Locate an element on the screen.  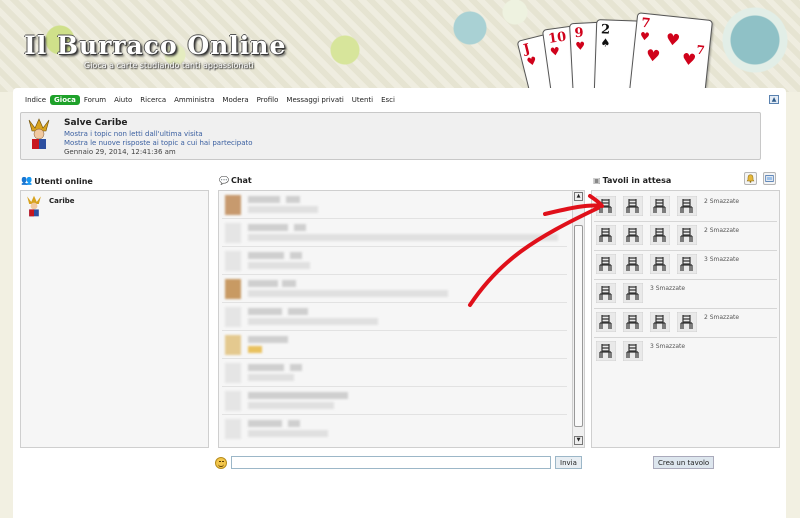
nav-ricerca: Ricerca is located at coordinates (153, 100).